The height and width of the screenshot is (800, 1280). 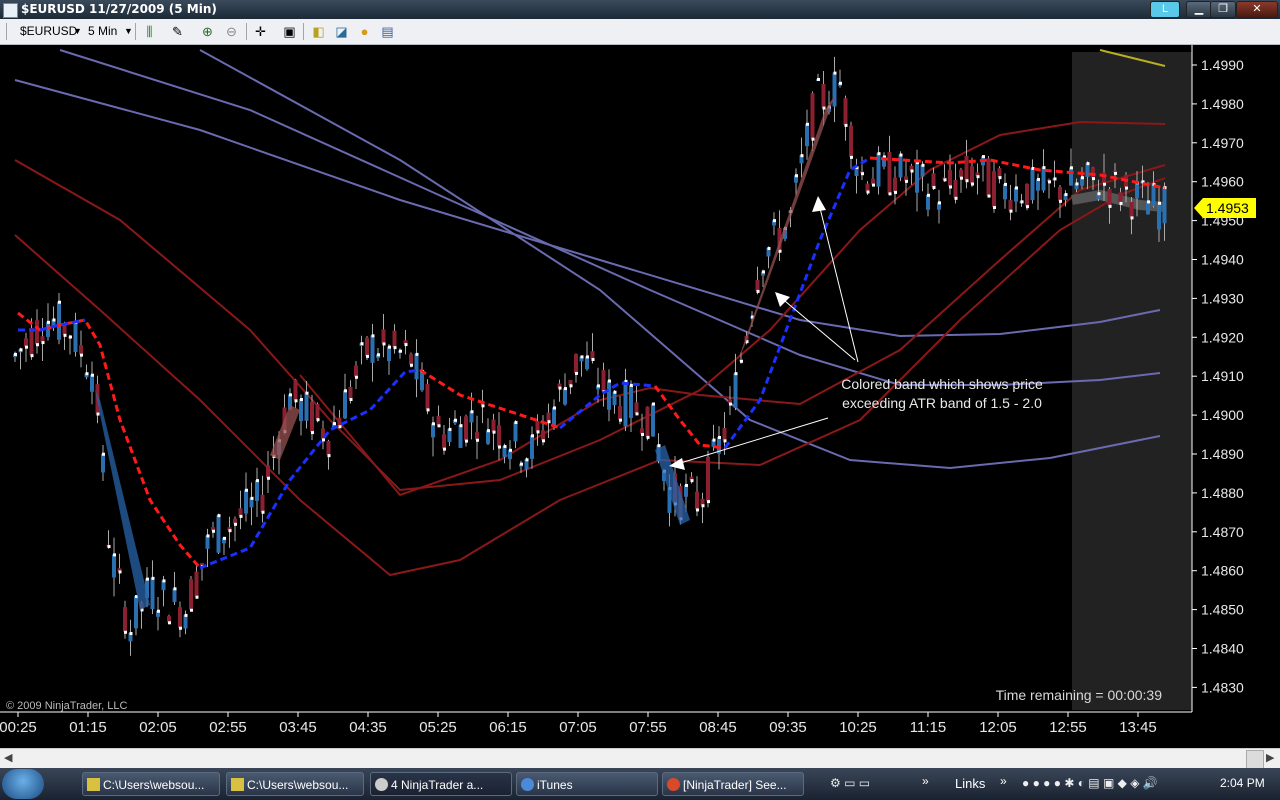 I want to click on data-box-icon: ▤, so click(x=387, y=31).